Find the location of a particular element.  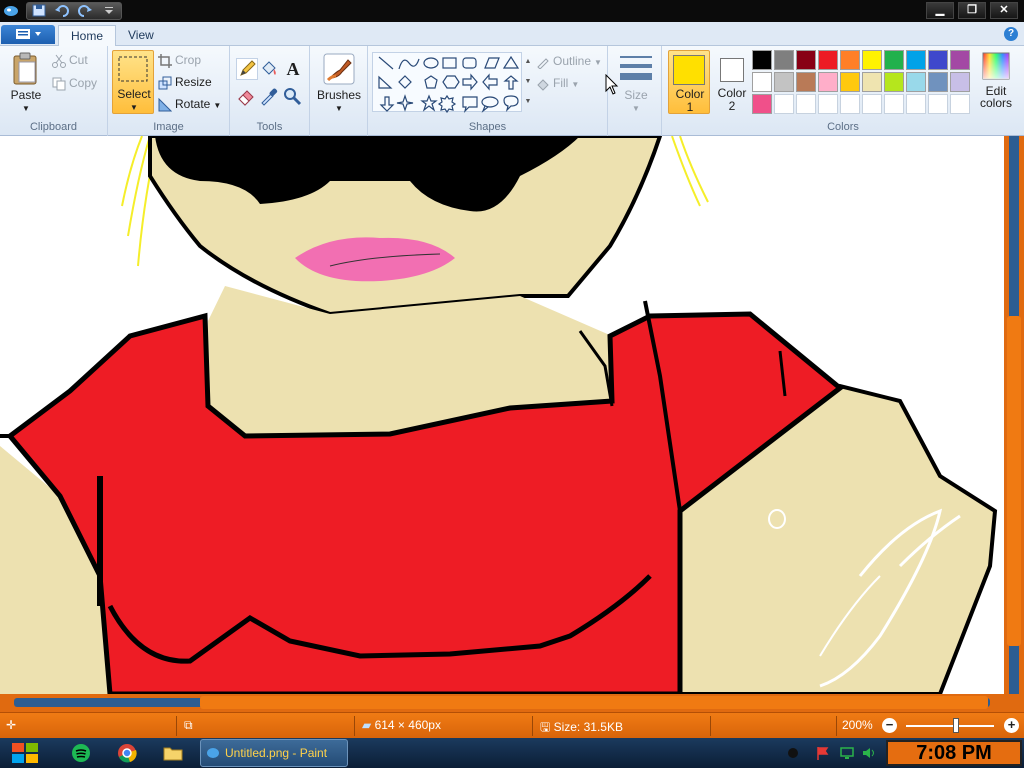

shapes-group-label: Shapes is located at coordinates (487, 127).